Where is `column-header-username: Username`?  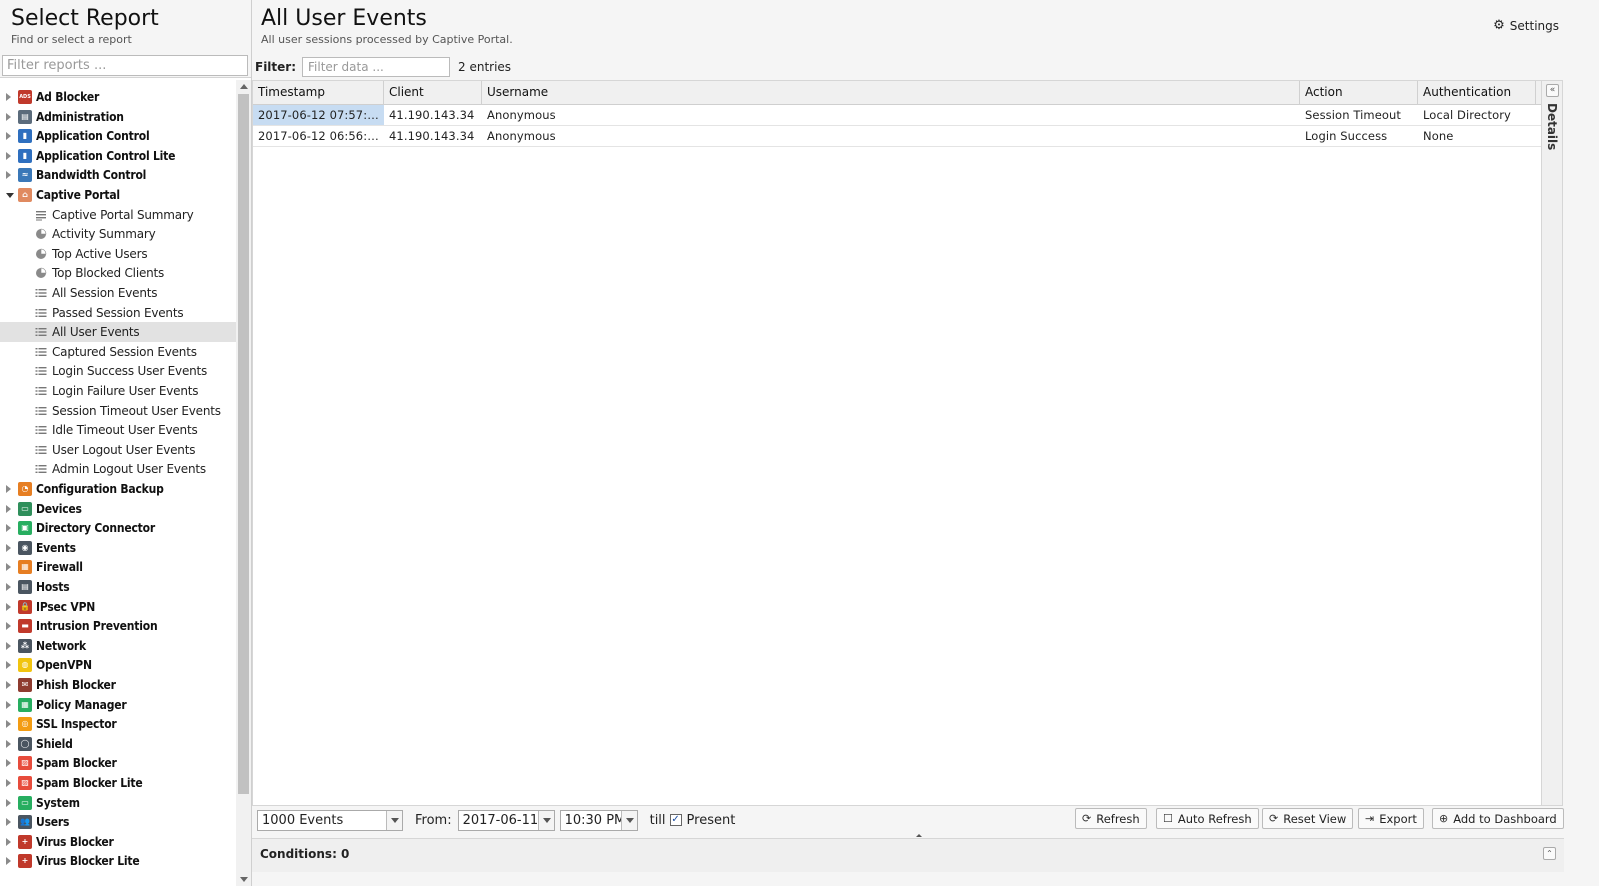
column-header-username: Username is located at coordinates (891, 93).